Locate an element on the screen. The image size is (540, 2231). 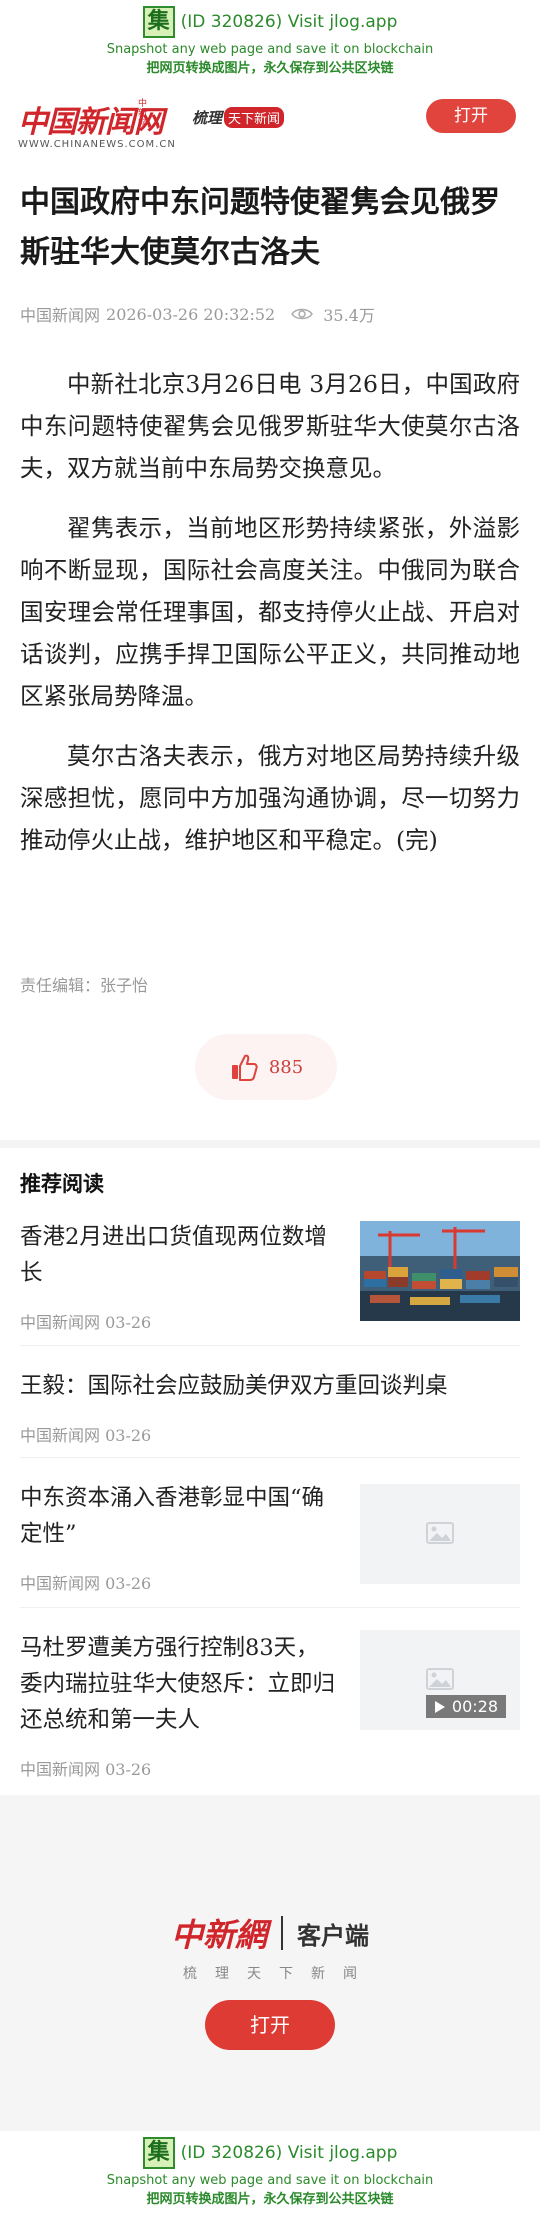
like-count: 885 is located at coordinates (286, 1067).